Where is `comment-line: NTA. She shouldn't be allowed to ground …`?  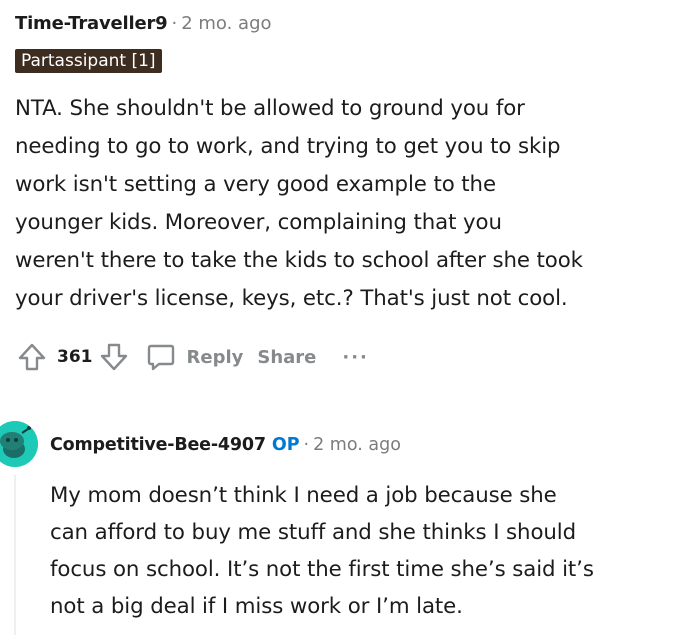 comment-line: NTA. She shouldn't be allowed to ground … is located at coordinates (270, 108).